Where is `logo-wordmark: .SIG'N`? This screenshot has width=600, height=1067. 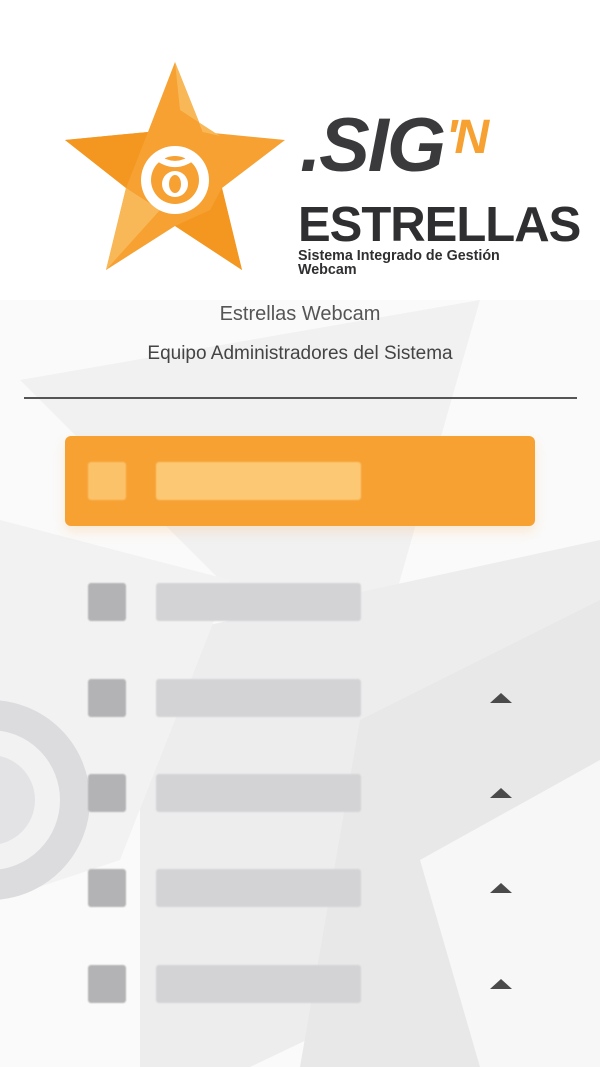
logo-wordmark: .SIG'N is located at coordinates (394, 145).